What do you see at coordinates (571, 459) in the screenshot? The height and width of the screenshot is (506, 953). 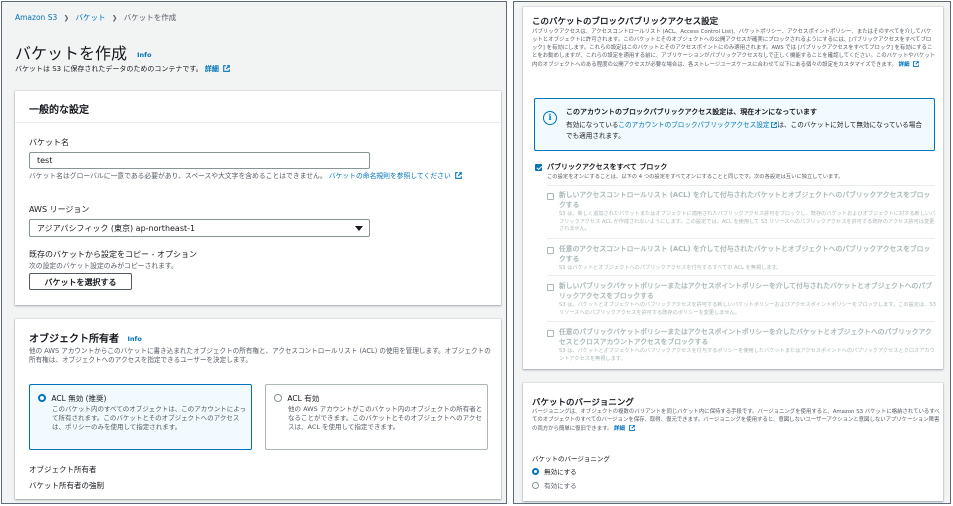 I see `versioning-label: バケットのバージョニング` at bounding box center [571, 459].